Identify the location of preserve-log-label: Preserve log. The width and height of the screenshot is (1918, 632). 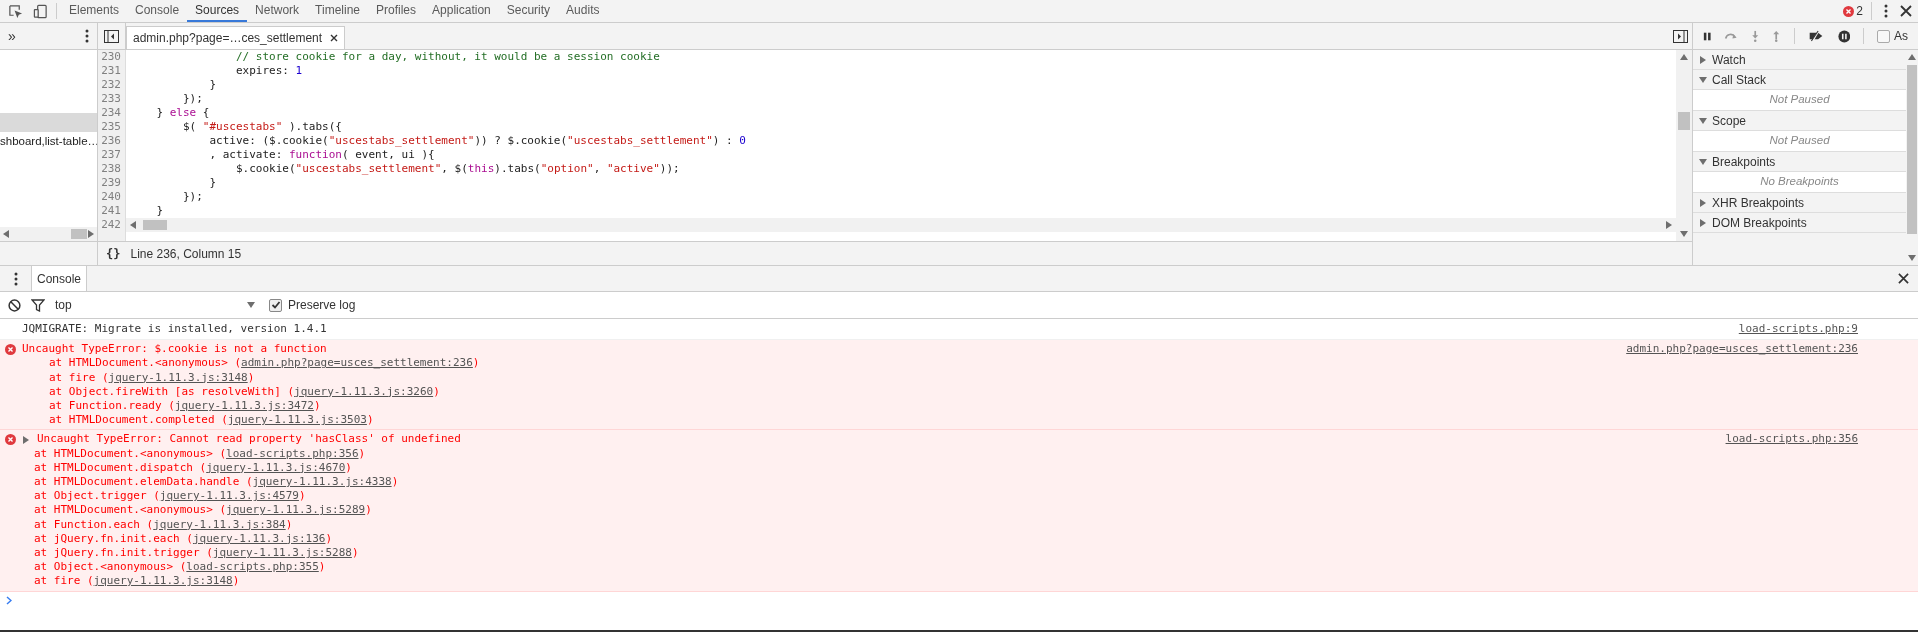
(322, 305).